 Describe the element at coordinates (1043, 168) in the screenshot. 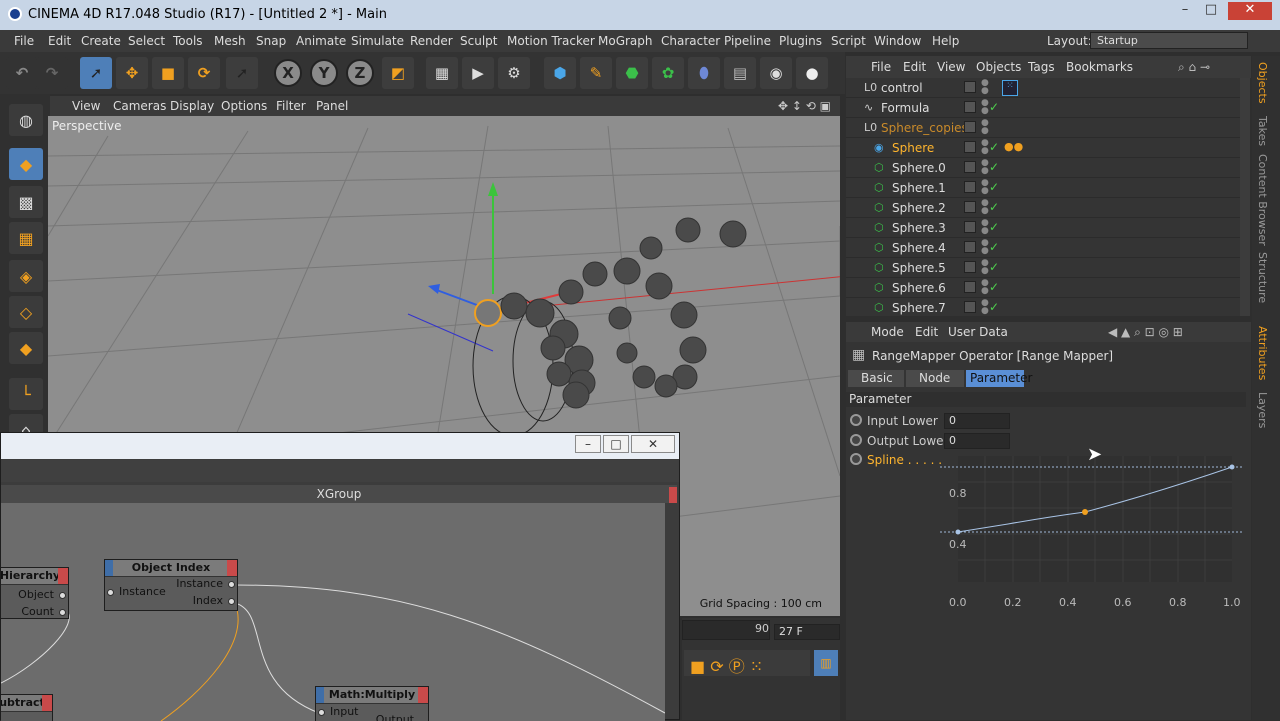

I see `object-row: ⬡ Sphere.0 ● ● ✓` at that location.